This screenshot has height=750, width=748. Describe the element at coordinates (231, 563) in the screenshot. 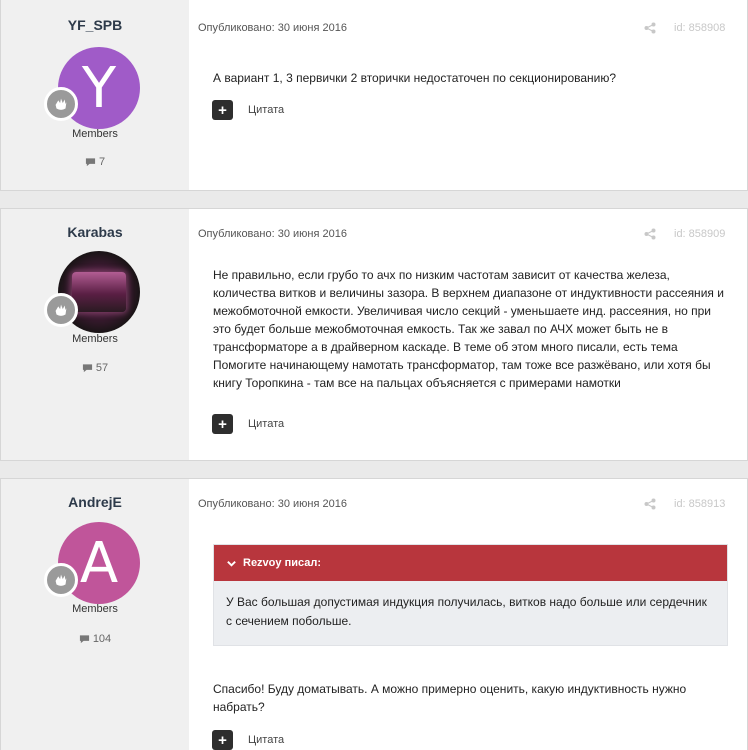

I see `chevron-down-icon` at that location.